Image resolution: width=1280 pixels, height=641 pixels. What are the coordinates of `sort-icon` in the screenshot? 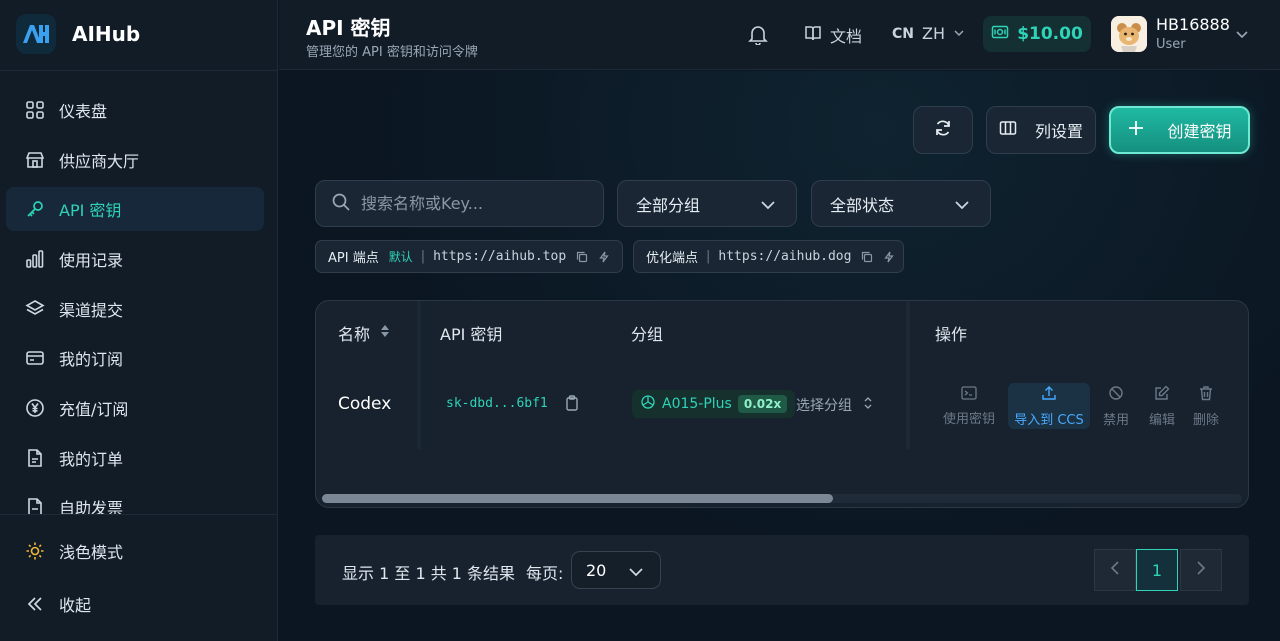 It's located at (385, 333).